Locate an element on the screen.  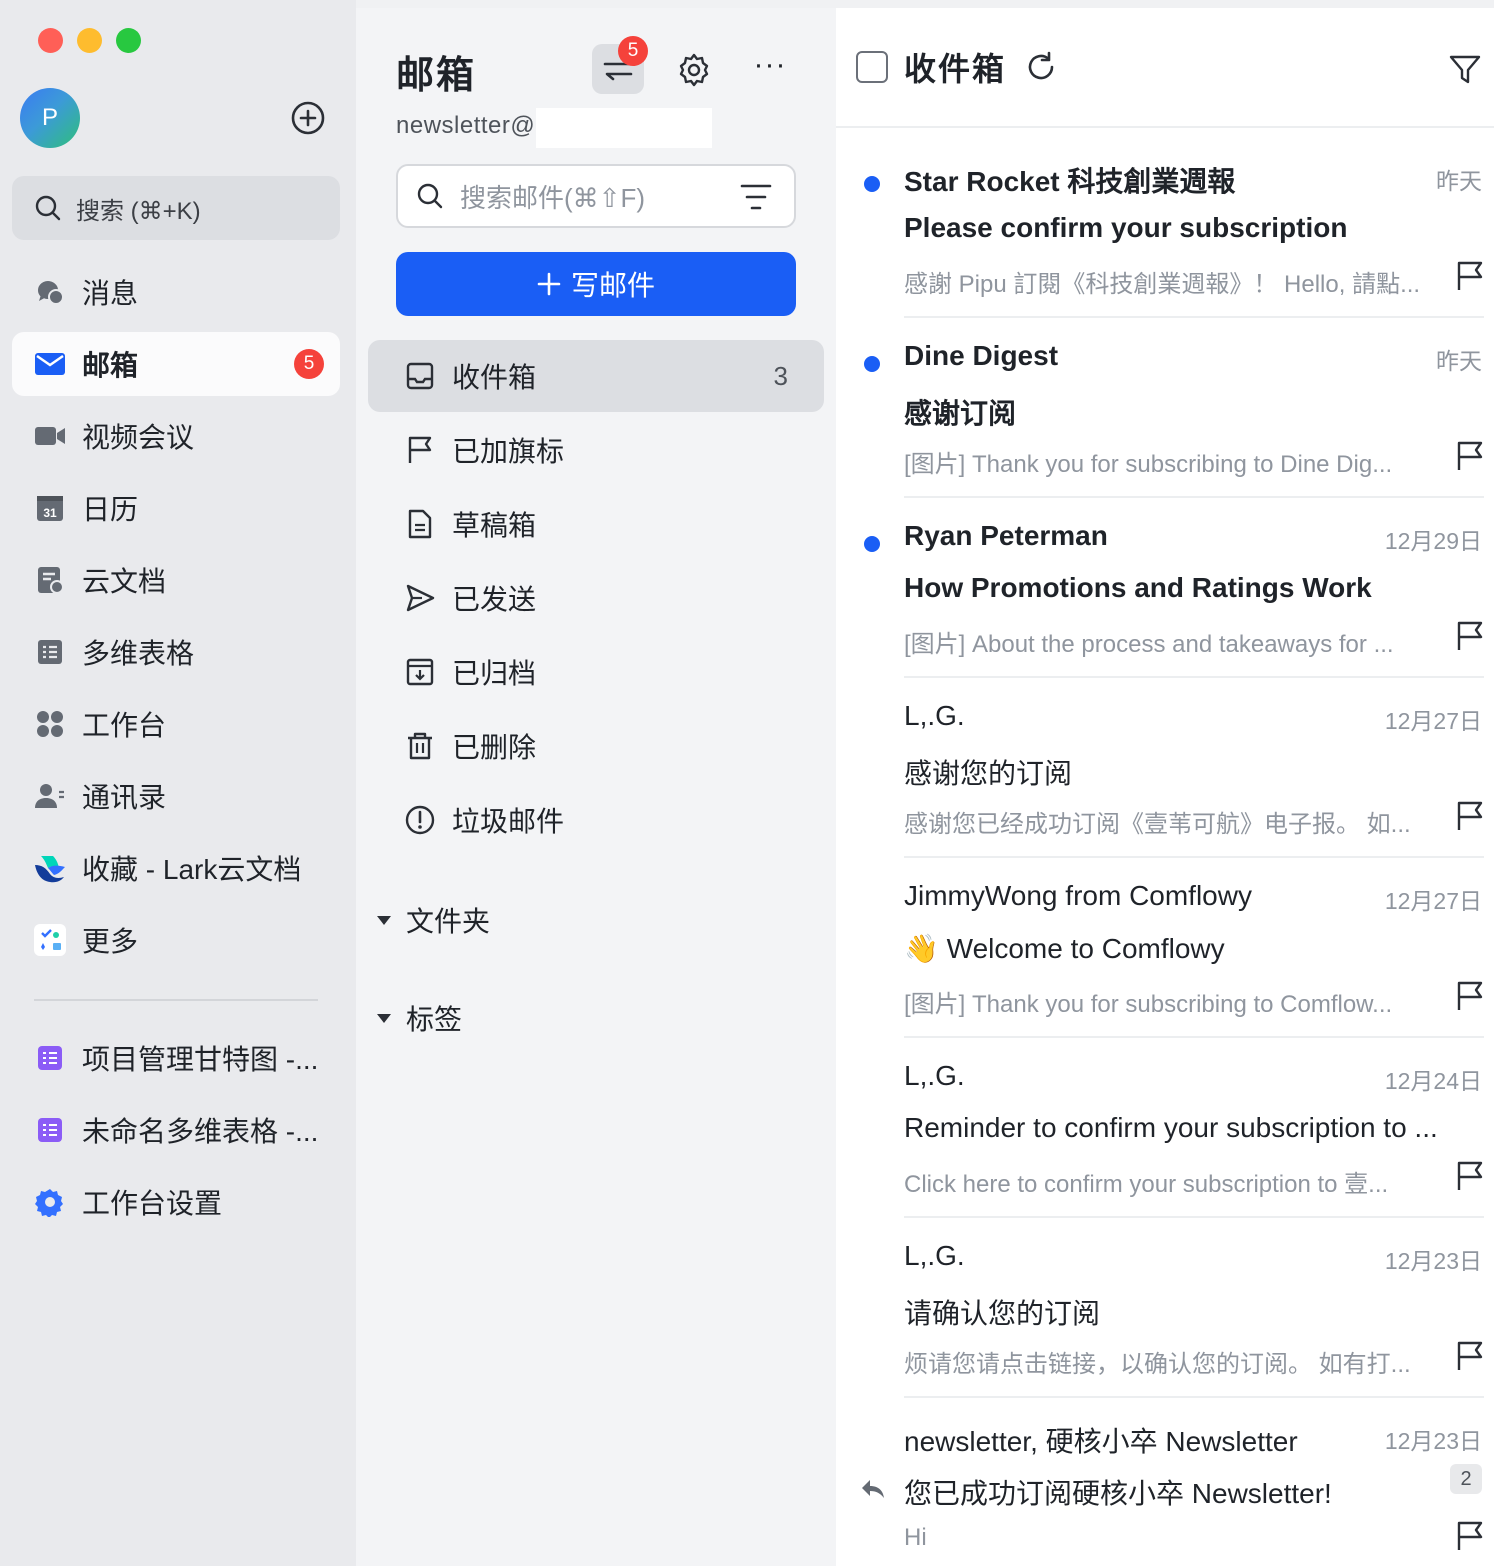
filter-funnel-icon is located at coordinates (1465, 69).